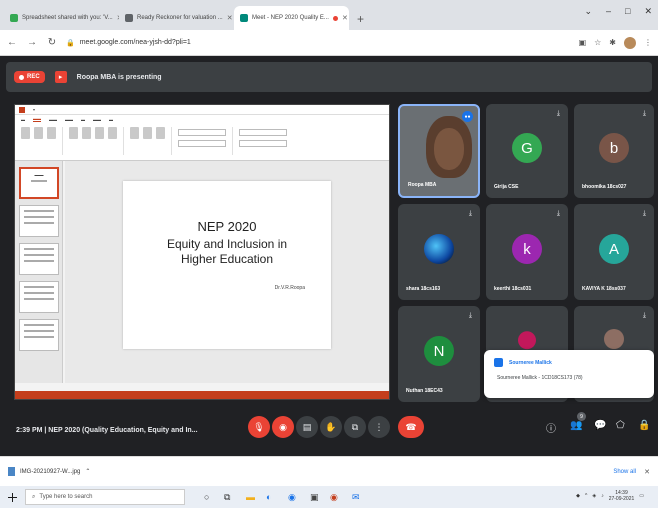 The height and width of the screenshot is (508, 658). I want to click on profile-avatar, so click(630, 42).